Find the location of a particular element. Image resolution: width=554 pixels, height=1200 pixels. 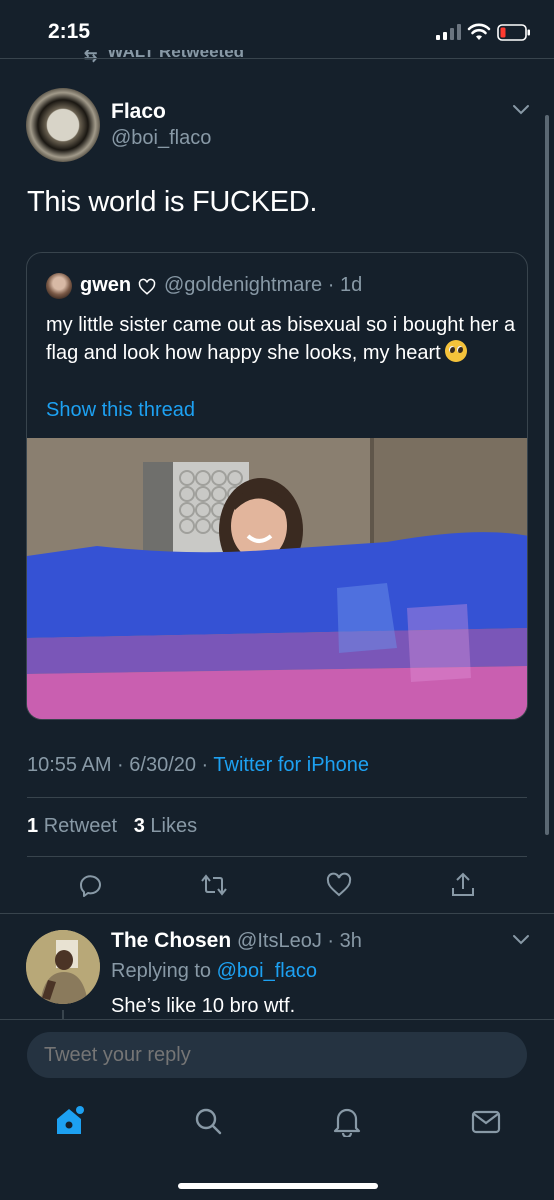

quoted-author-name: gwen is located at coordinates (106, 285).